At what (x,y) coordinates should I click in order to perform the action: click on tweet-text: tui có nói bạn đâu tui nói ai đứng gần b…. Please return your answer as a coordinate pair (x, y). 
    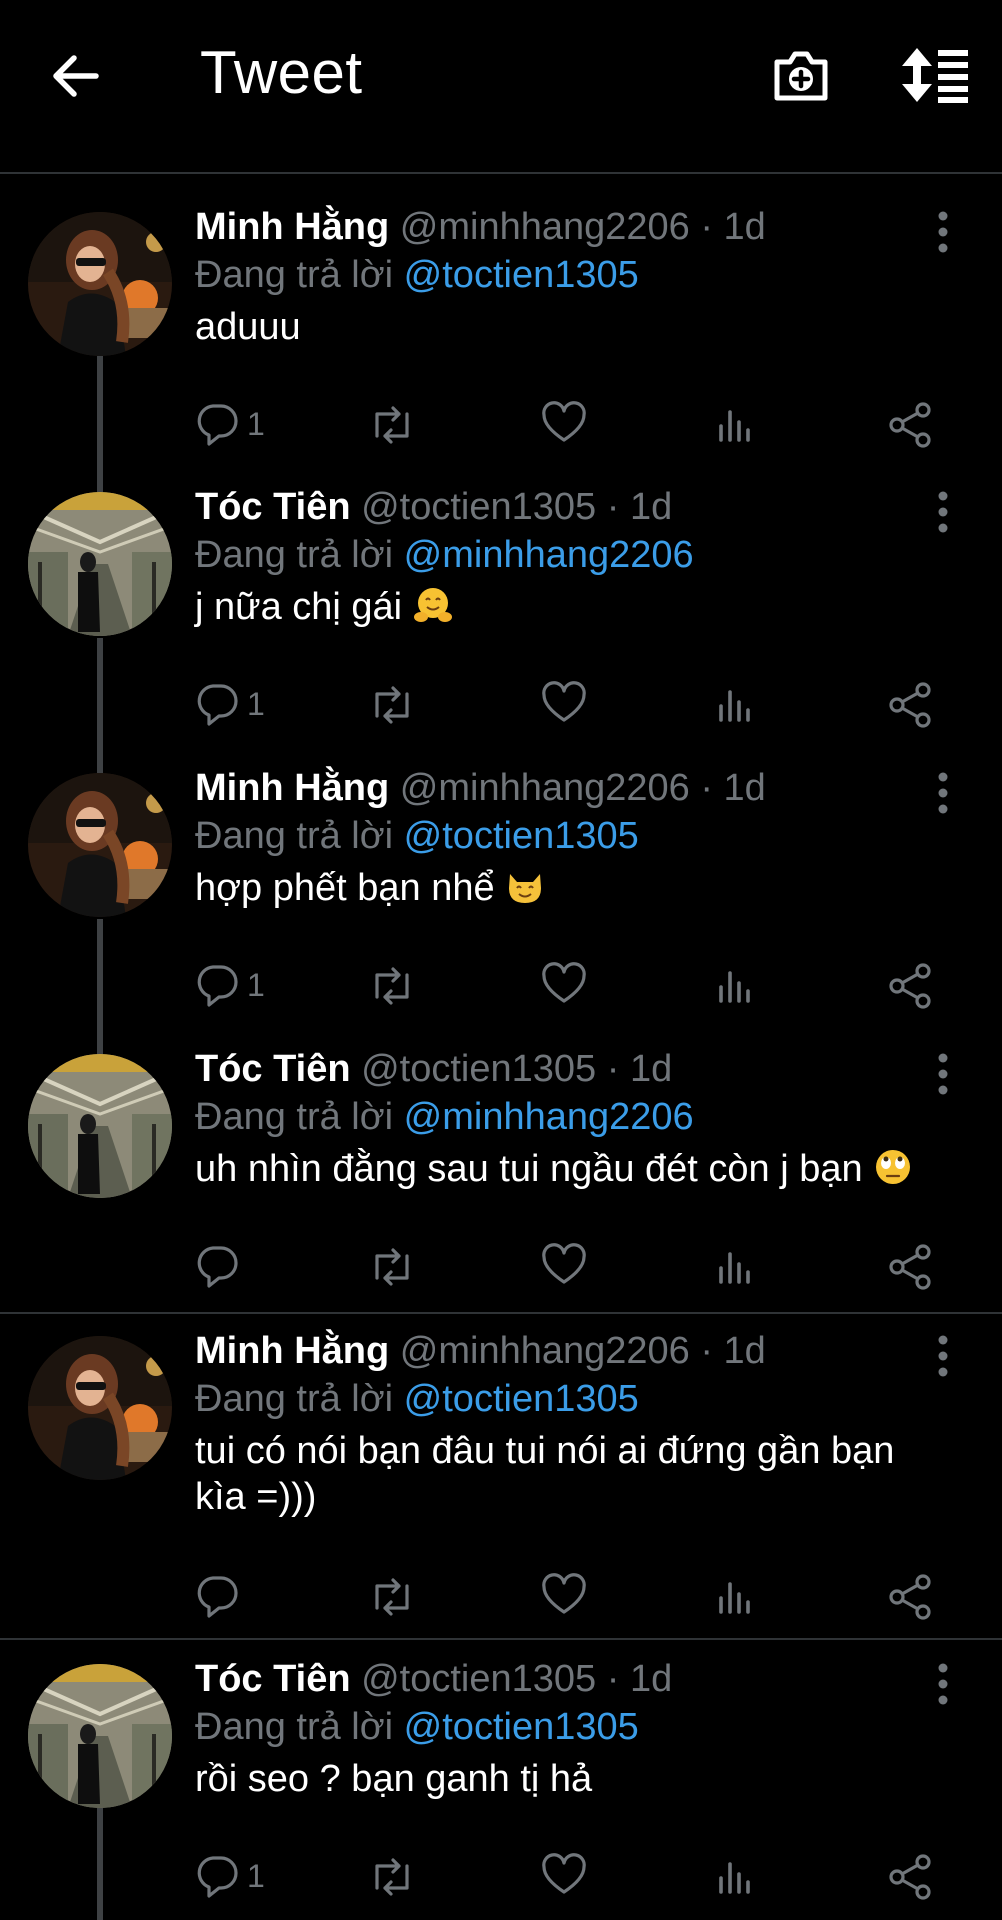
    Looking at the image, I should click on (565, 1474).